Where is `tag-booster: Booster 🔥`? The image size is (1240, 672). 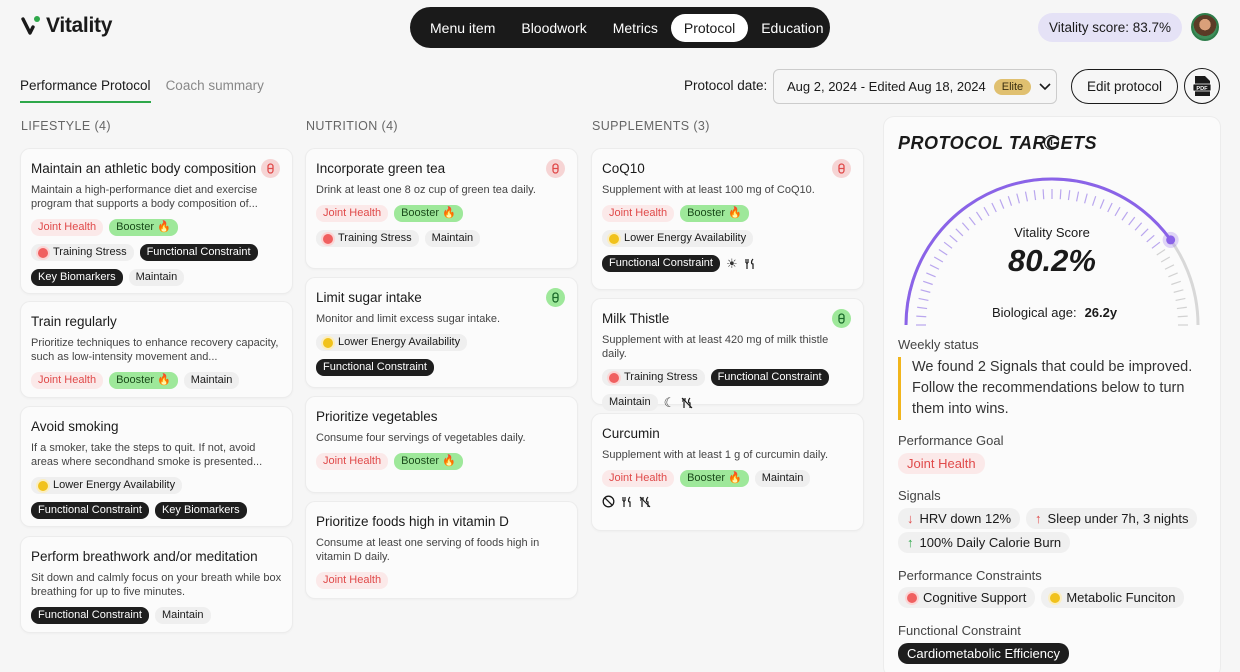 tag-booster: Booster 🔥 is located at coordinates (714, 478).